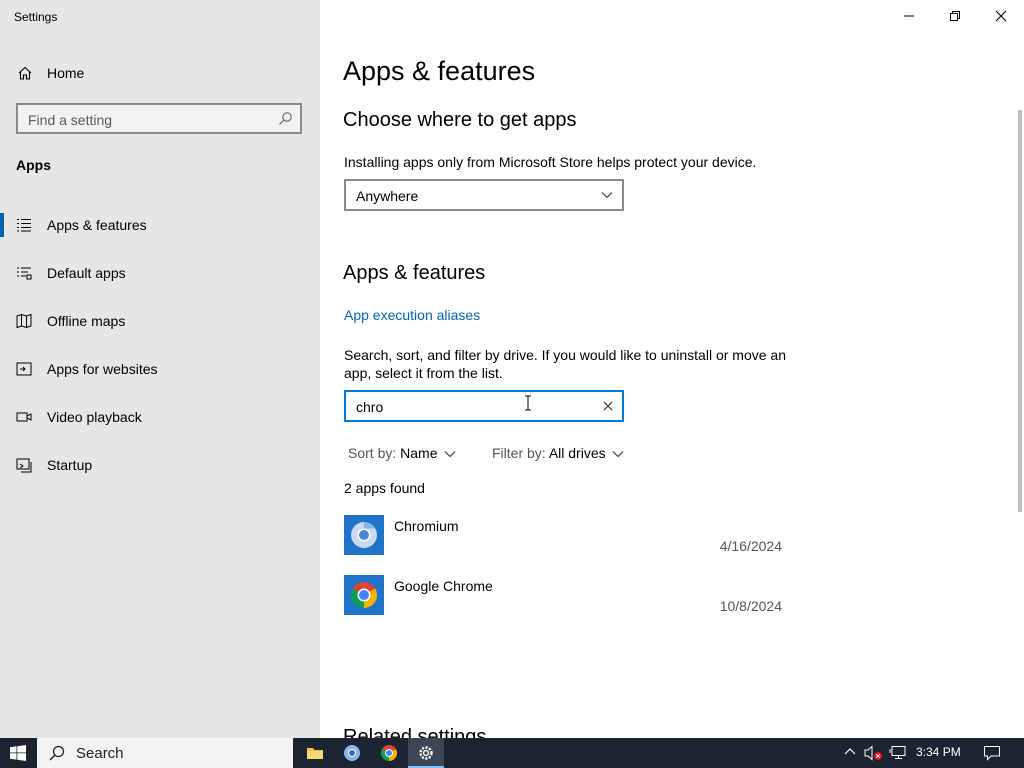 The image size is (1024, 768). Describe the element at coordinates (86, 273) in the screenshot. I see `sidebar-item-label: Default apps` at that location.